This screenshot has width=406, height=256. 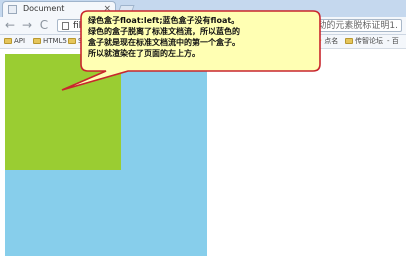 I want to click on bookmark-label: 传智论坛, so click(x=369, y=41).